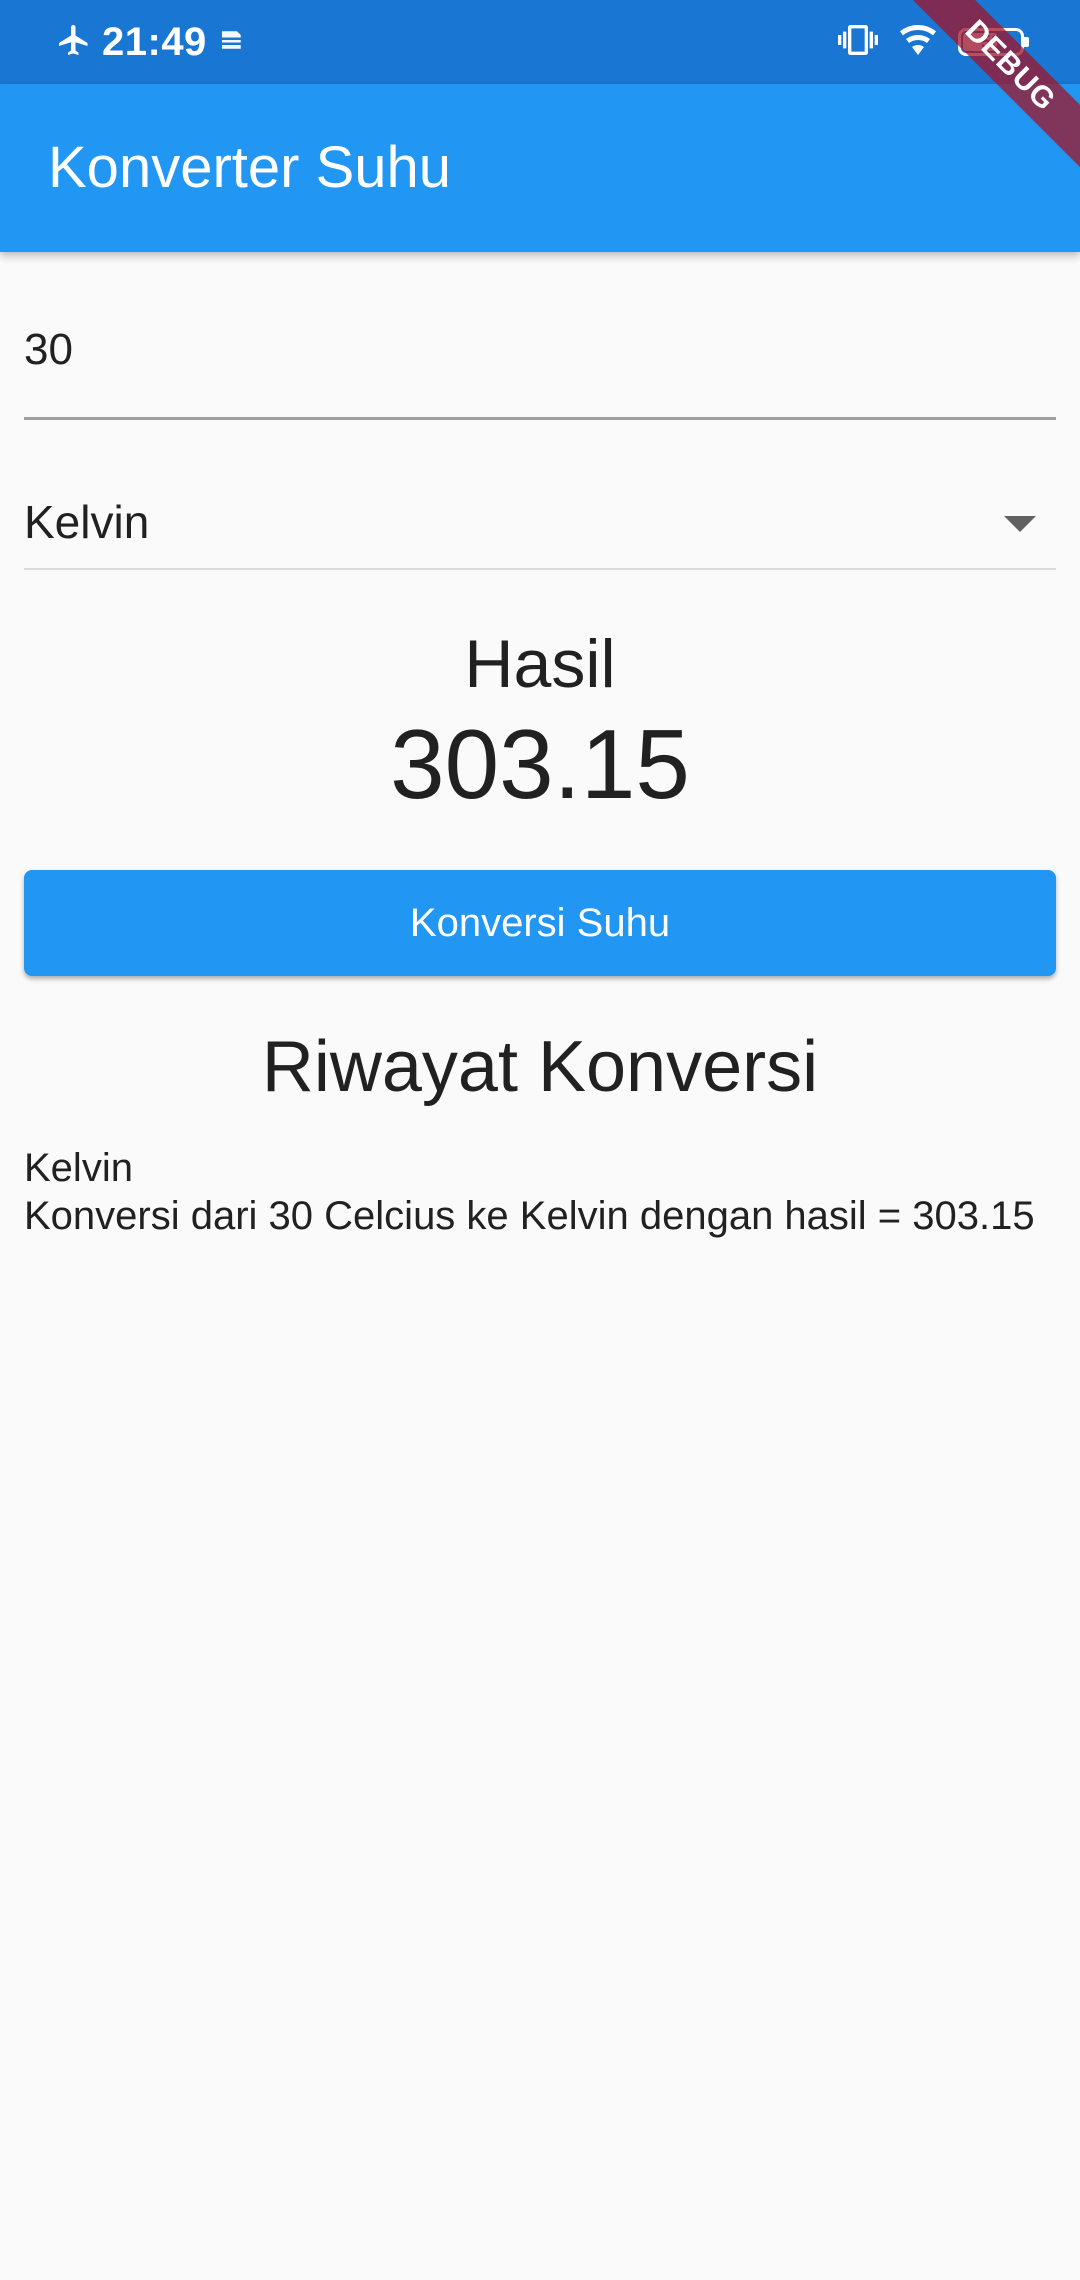  I want to click on battery-level: 58, so click(991, 41).